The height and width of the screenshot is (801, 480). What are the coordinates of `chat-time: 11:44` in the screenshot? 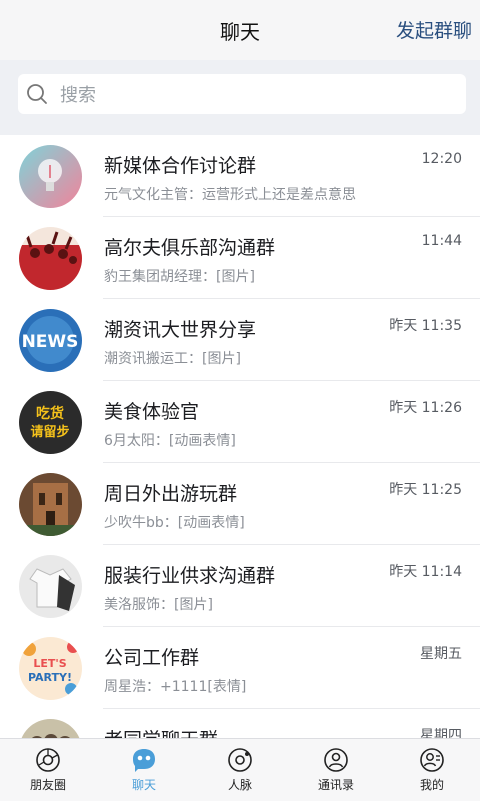 It's located at (441, 241).